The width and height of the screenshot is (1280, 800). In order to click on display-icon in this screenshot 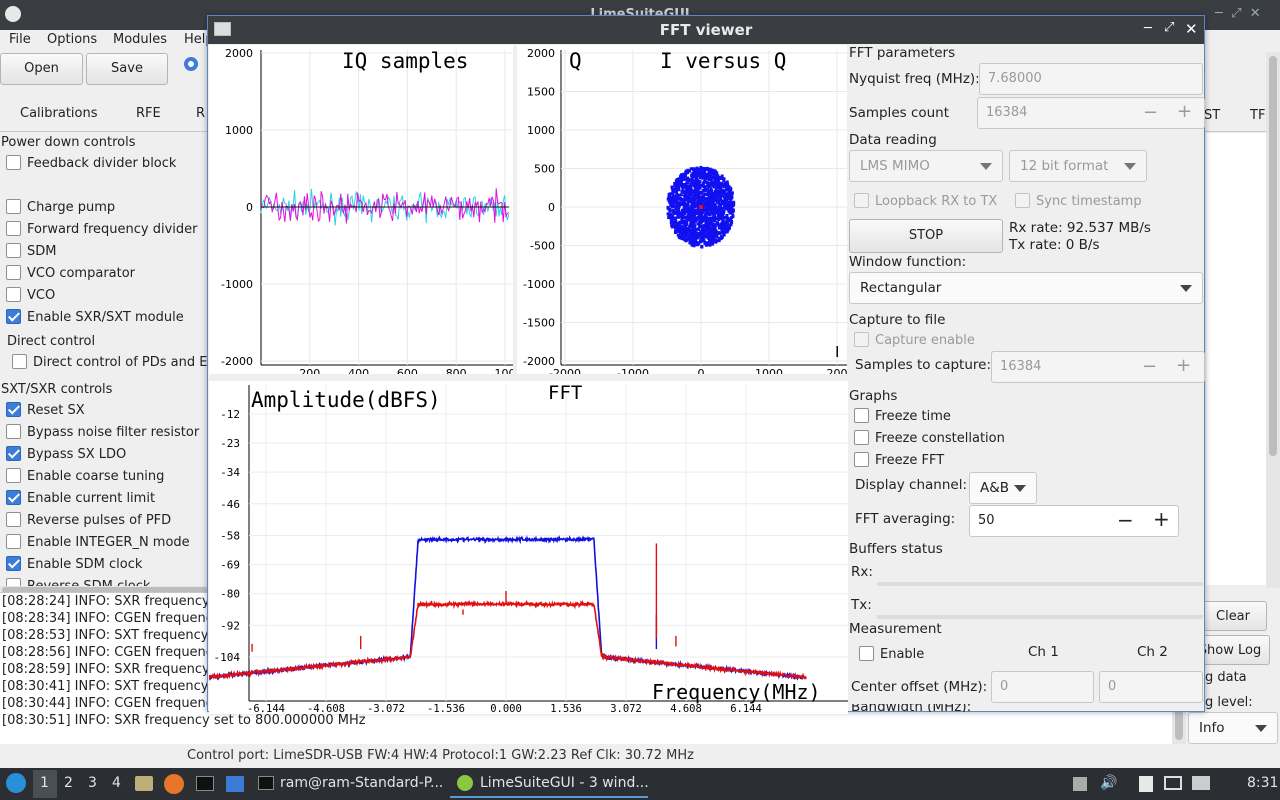, I will do `click(1173, 783)`.